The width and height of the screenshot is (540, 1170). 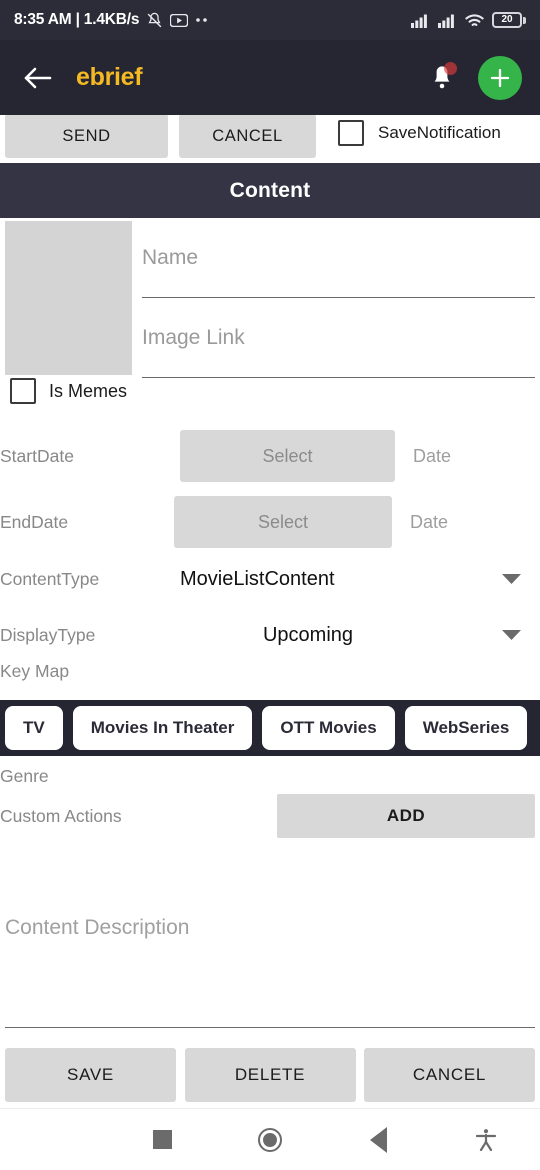 I want to click on cancel-top-button: CANCEL, so click(x=247, y=136).